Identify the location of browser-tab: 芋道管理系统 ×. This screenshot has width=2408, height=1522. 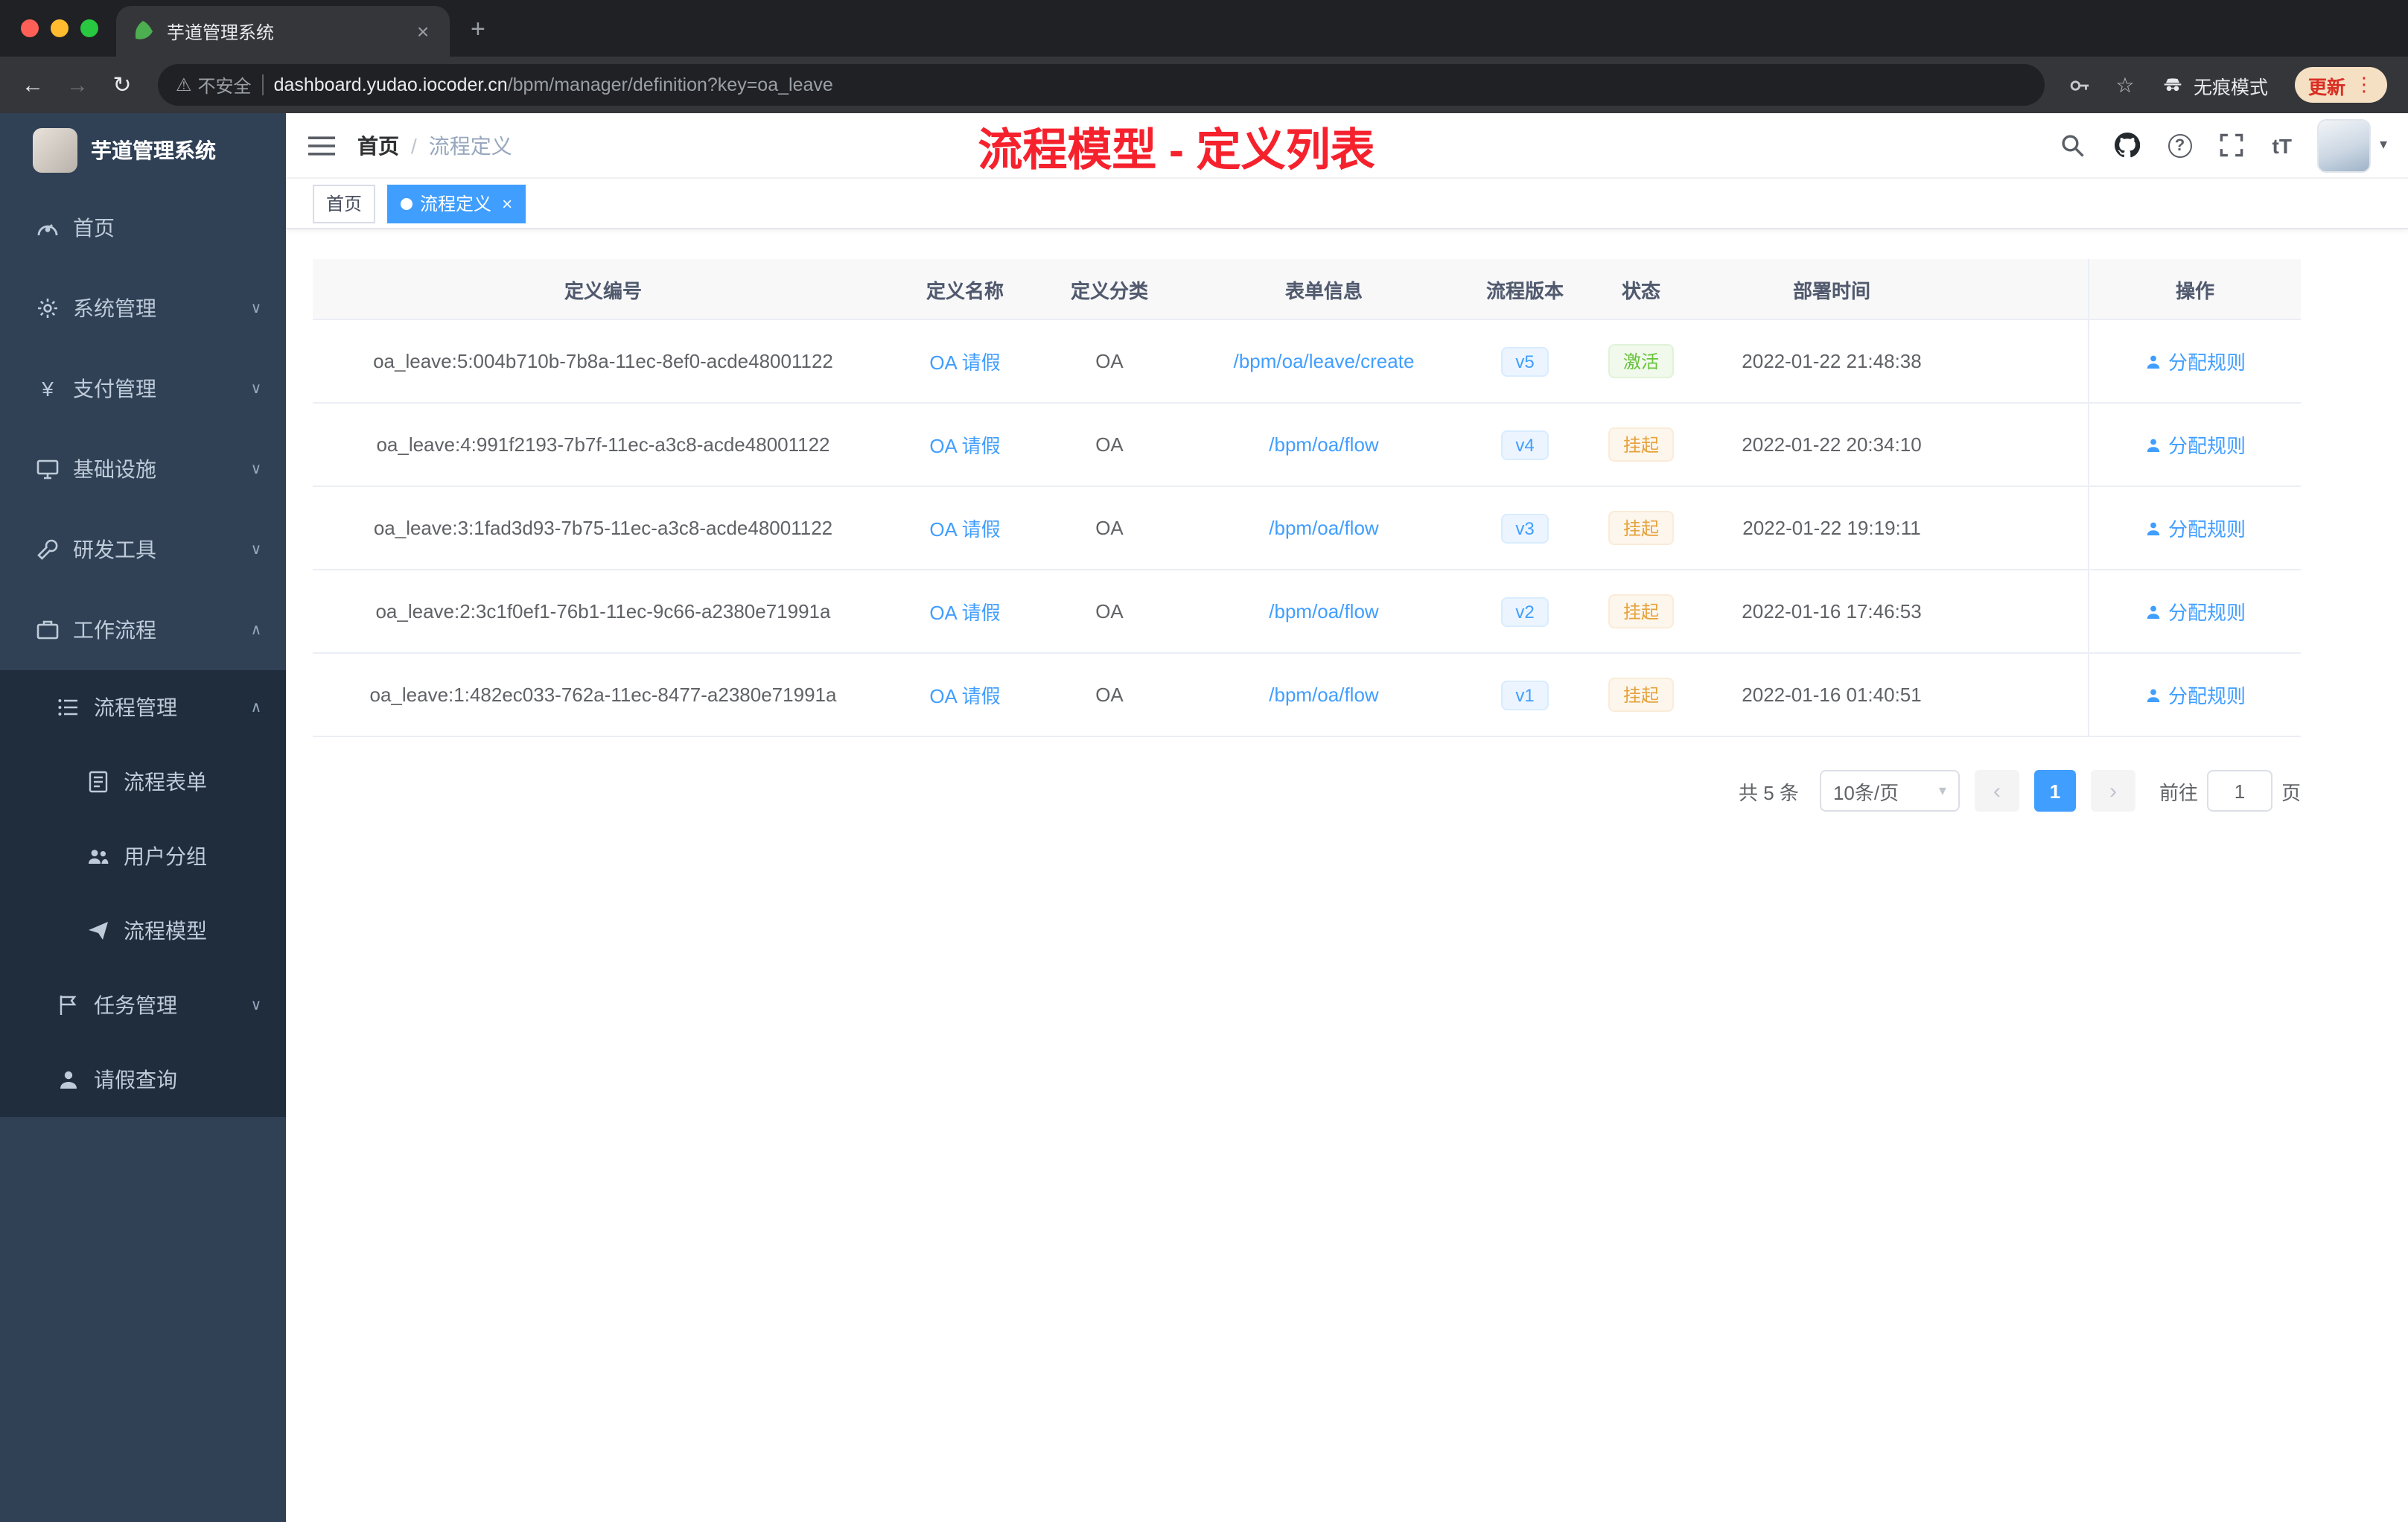
(283, 31).